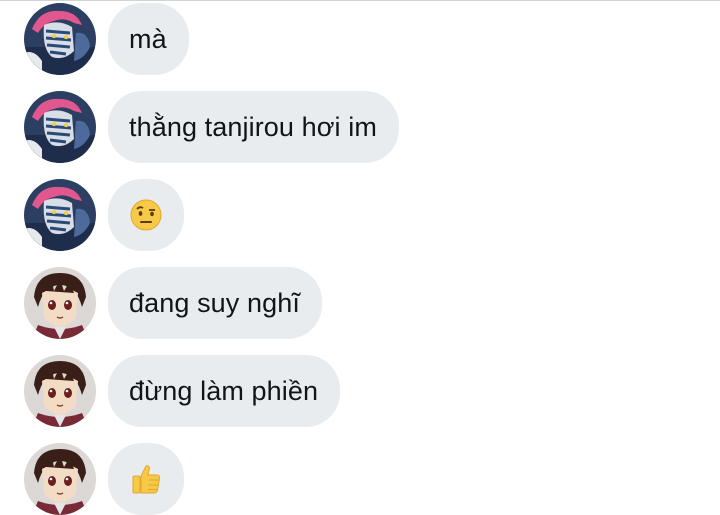 This screenshot has width=720, height=515. I want to click on message-bubble: thằng tanjirou hơi im, so click(253, 127).